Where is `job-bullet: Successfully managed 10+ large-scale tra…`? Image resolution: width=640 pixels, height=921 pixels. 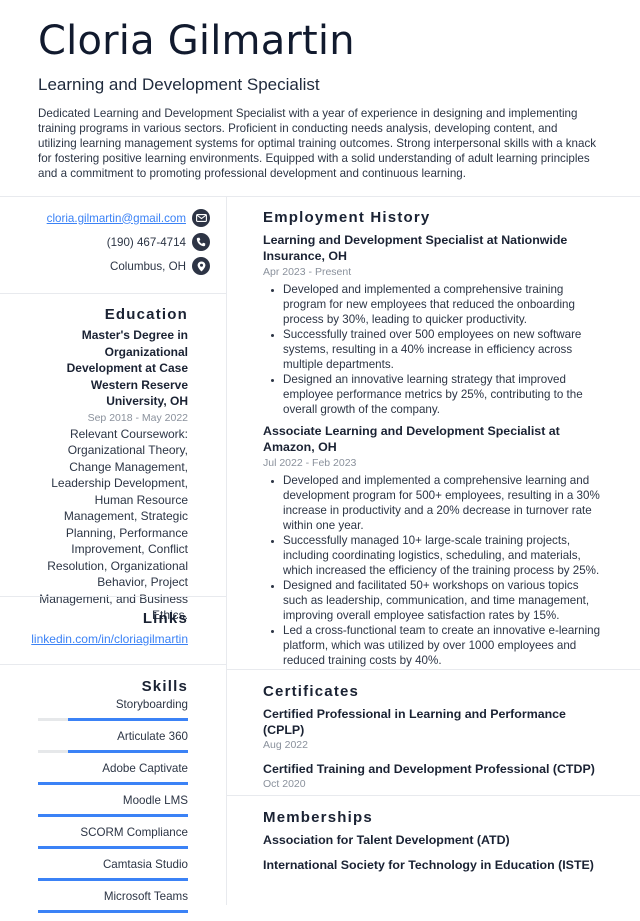
job-bullet: Successfully managed 10+ large-scale tra… is located at coordinates (443, 555).